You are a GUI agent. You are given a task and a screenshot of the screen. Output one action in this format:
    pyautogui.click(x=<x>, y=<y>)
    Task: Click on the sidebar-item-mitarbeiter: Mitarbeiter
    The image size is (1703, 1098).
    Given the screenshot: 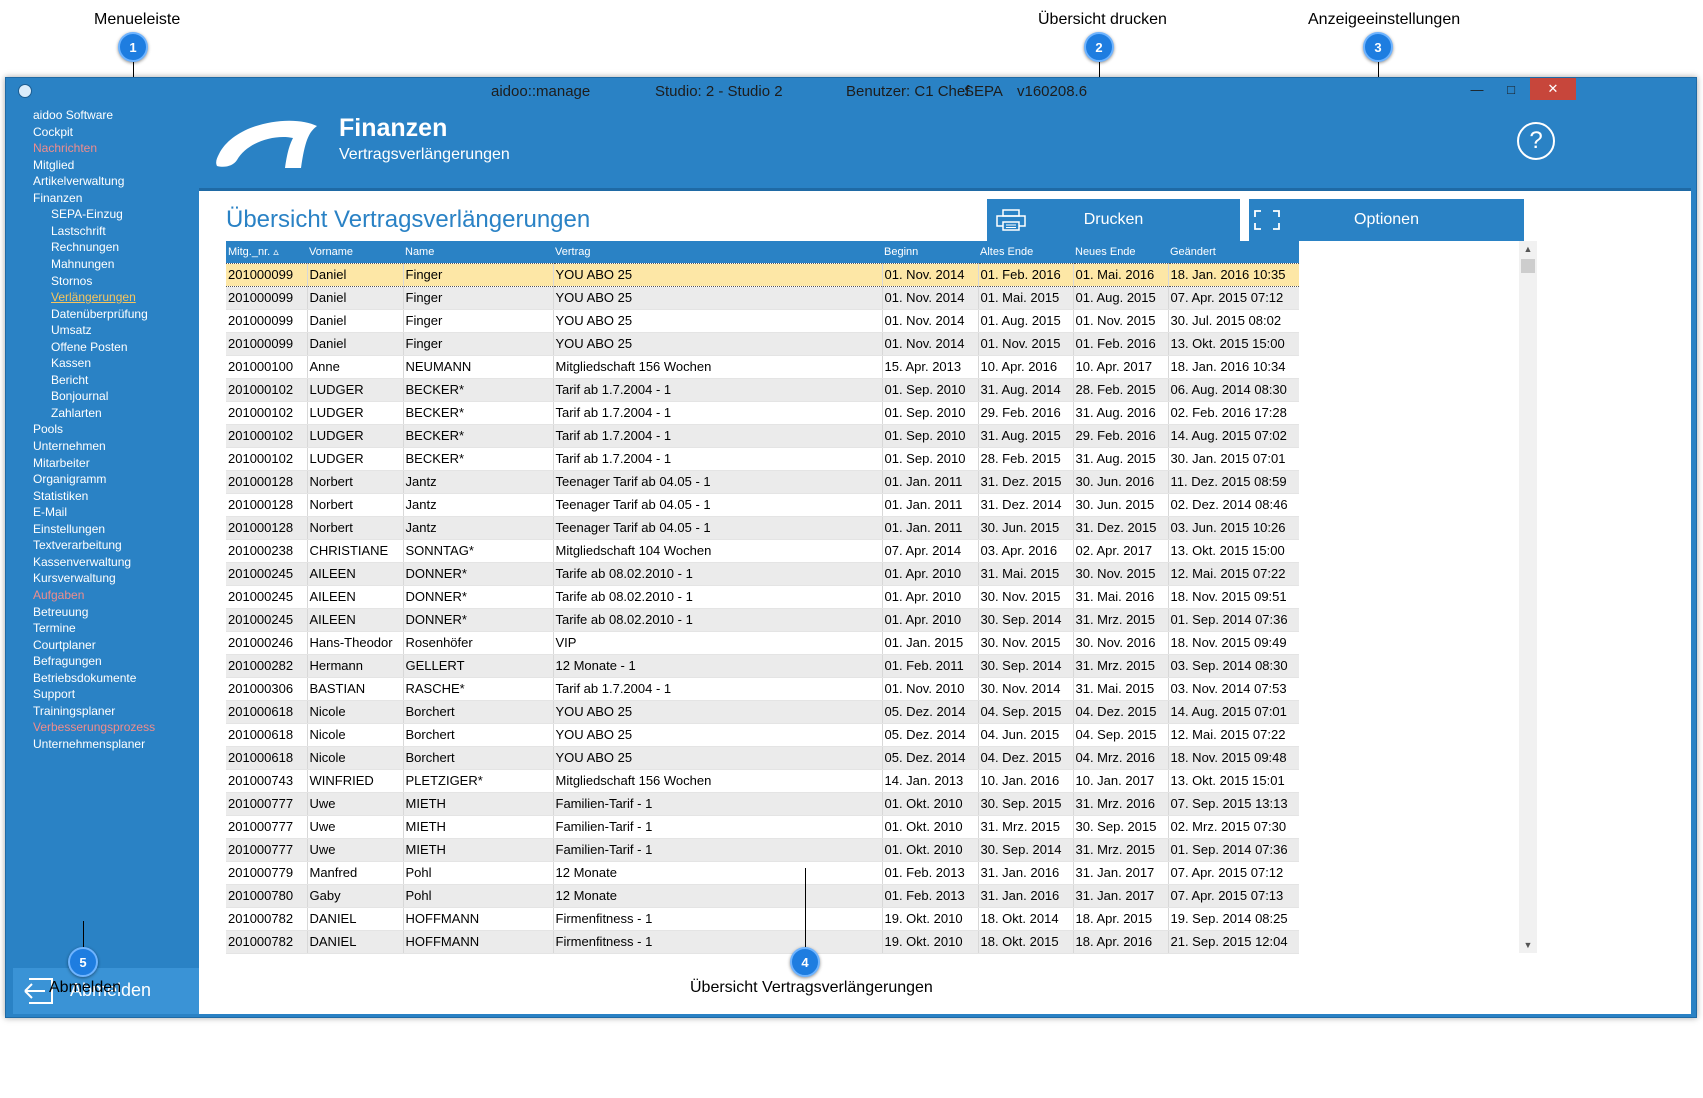 What is the action you would take?
    pyautogui.click(x=61, y=463)
    